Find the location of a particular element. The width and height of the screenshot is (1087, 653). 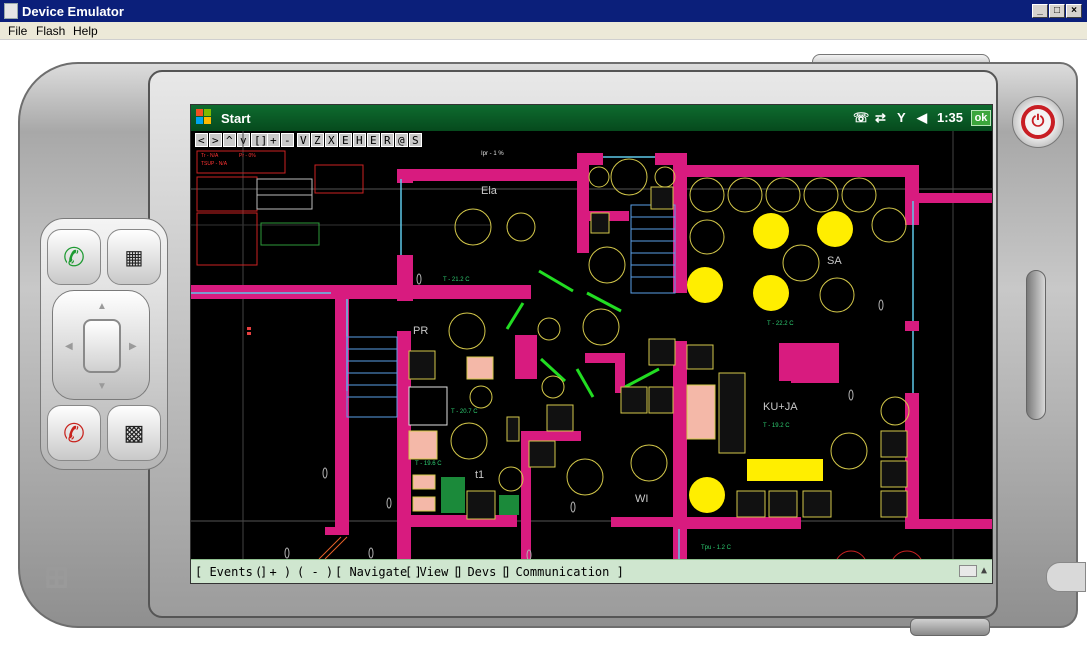

menu-help: Help is located at coordinates (85, 31).